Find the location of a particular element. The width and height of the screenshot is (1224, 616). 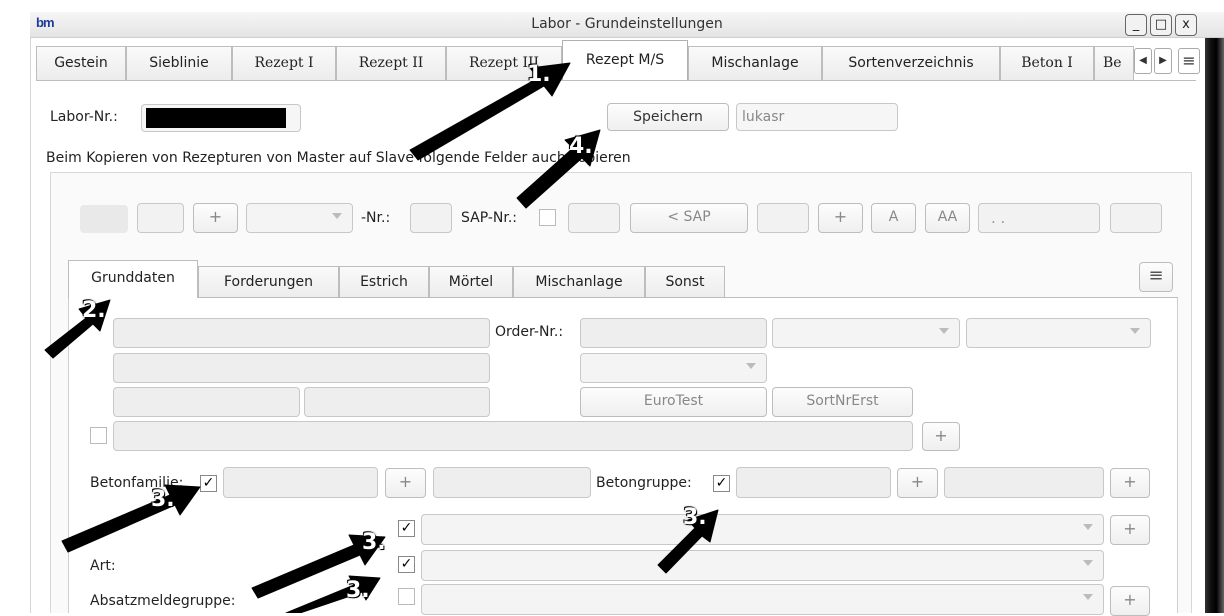

annotation-label-3c: 3. is located at coordinates (695, 517).